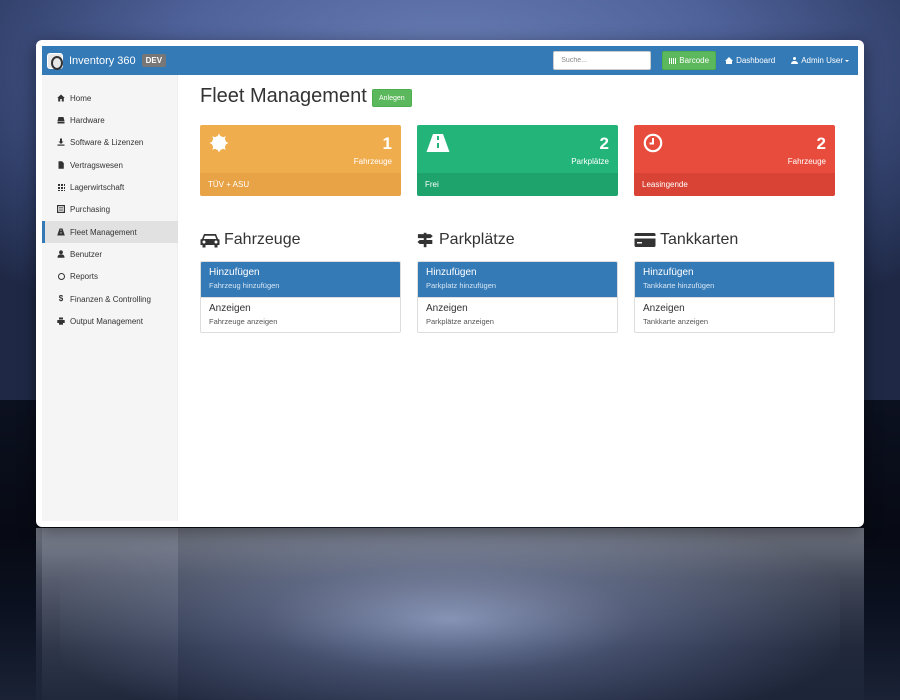 This screenshot has width=900, height=700. I want to click on caret-down-icon, so click(847, 60).